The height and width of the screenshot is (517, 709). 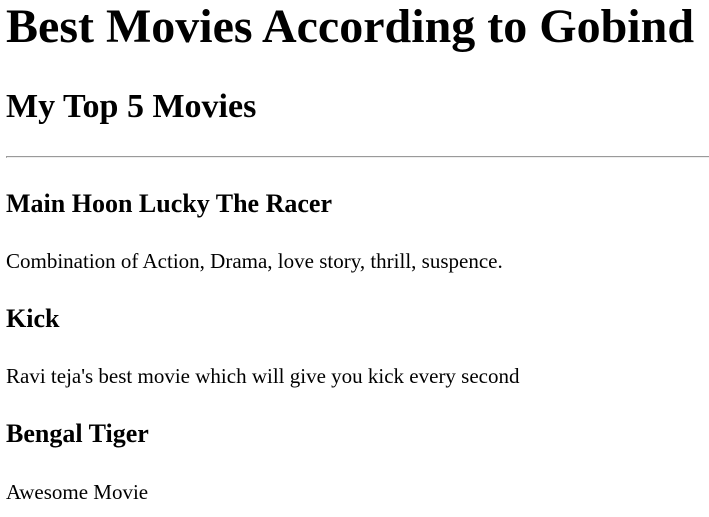 I want to click on movie-title: Kick, so click(x=33, y=318).